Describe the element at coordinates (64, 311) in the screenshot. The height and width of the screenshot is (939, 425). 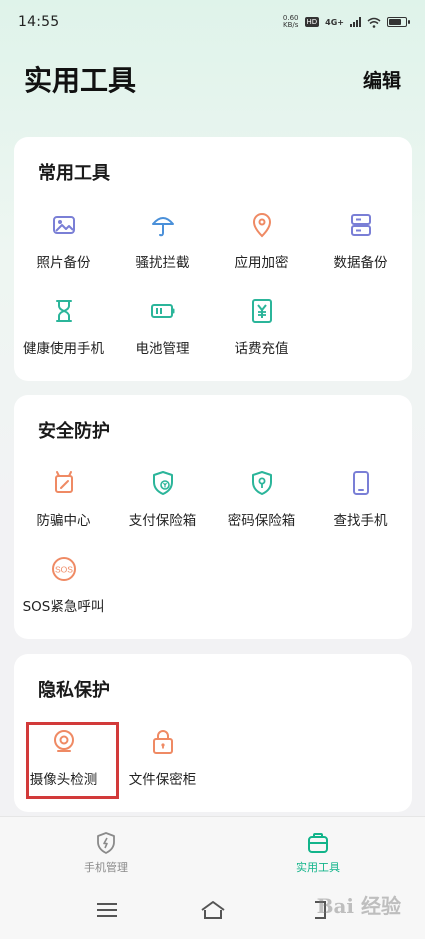
I see `hourglass-icon` at that location.